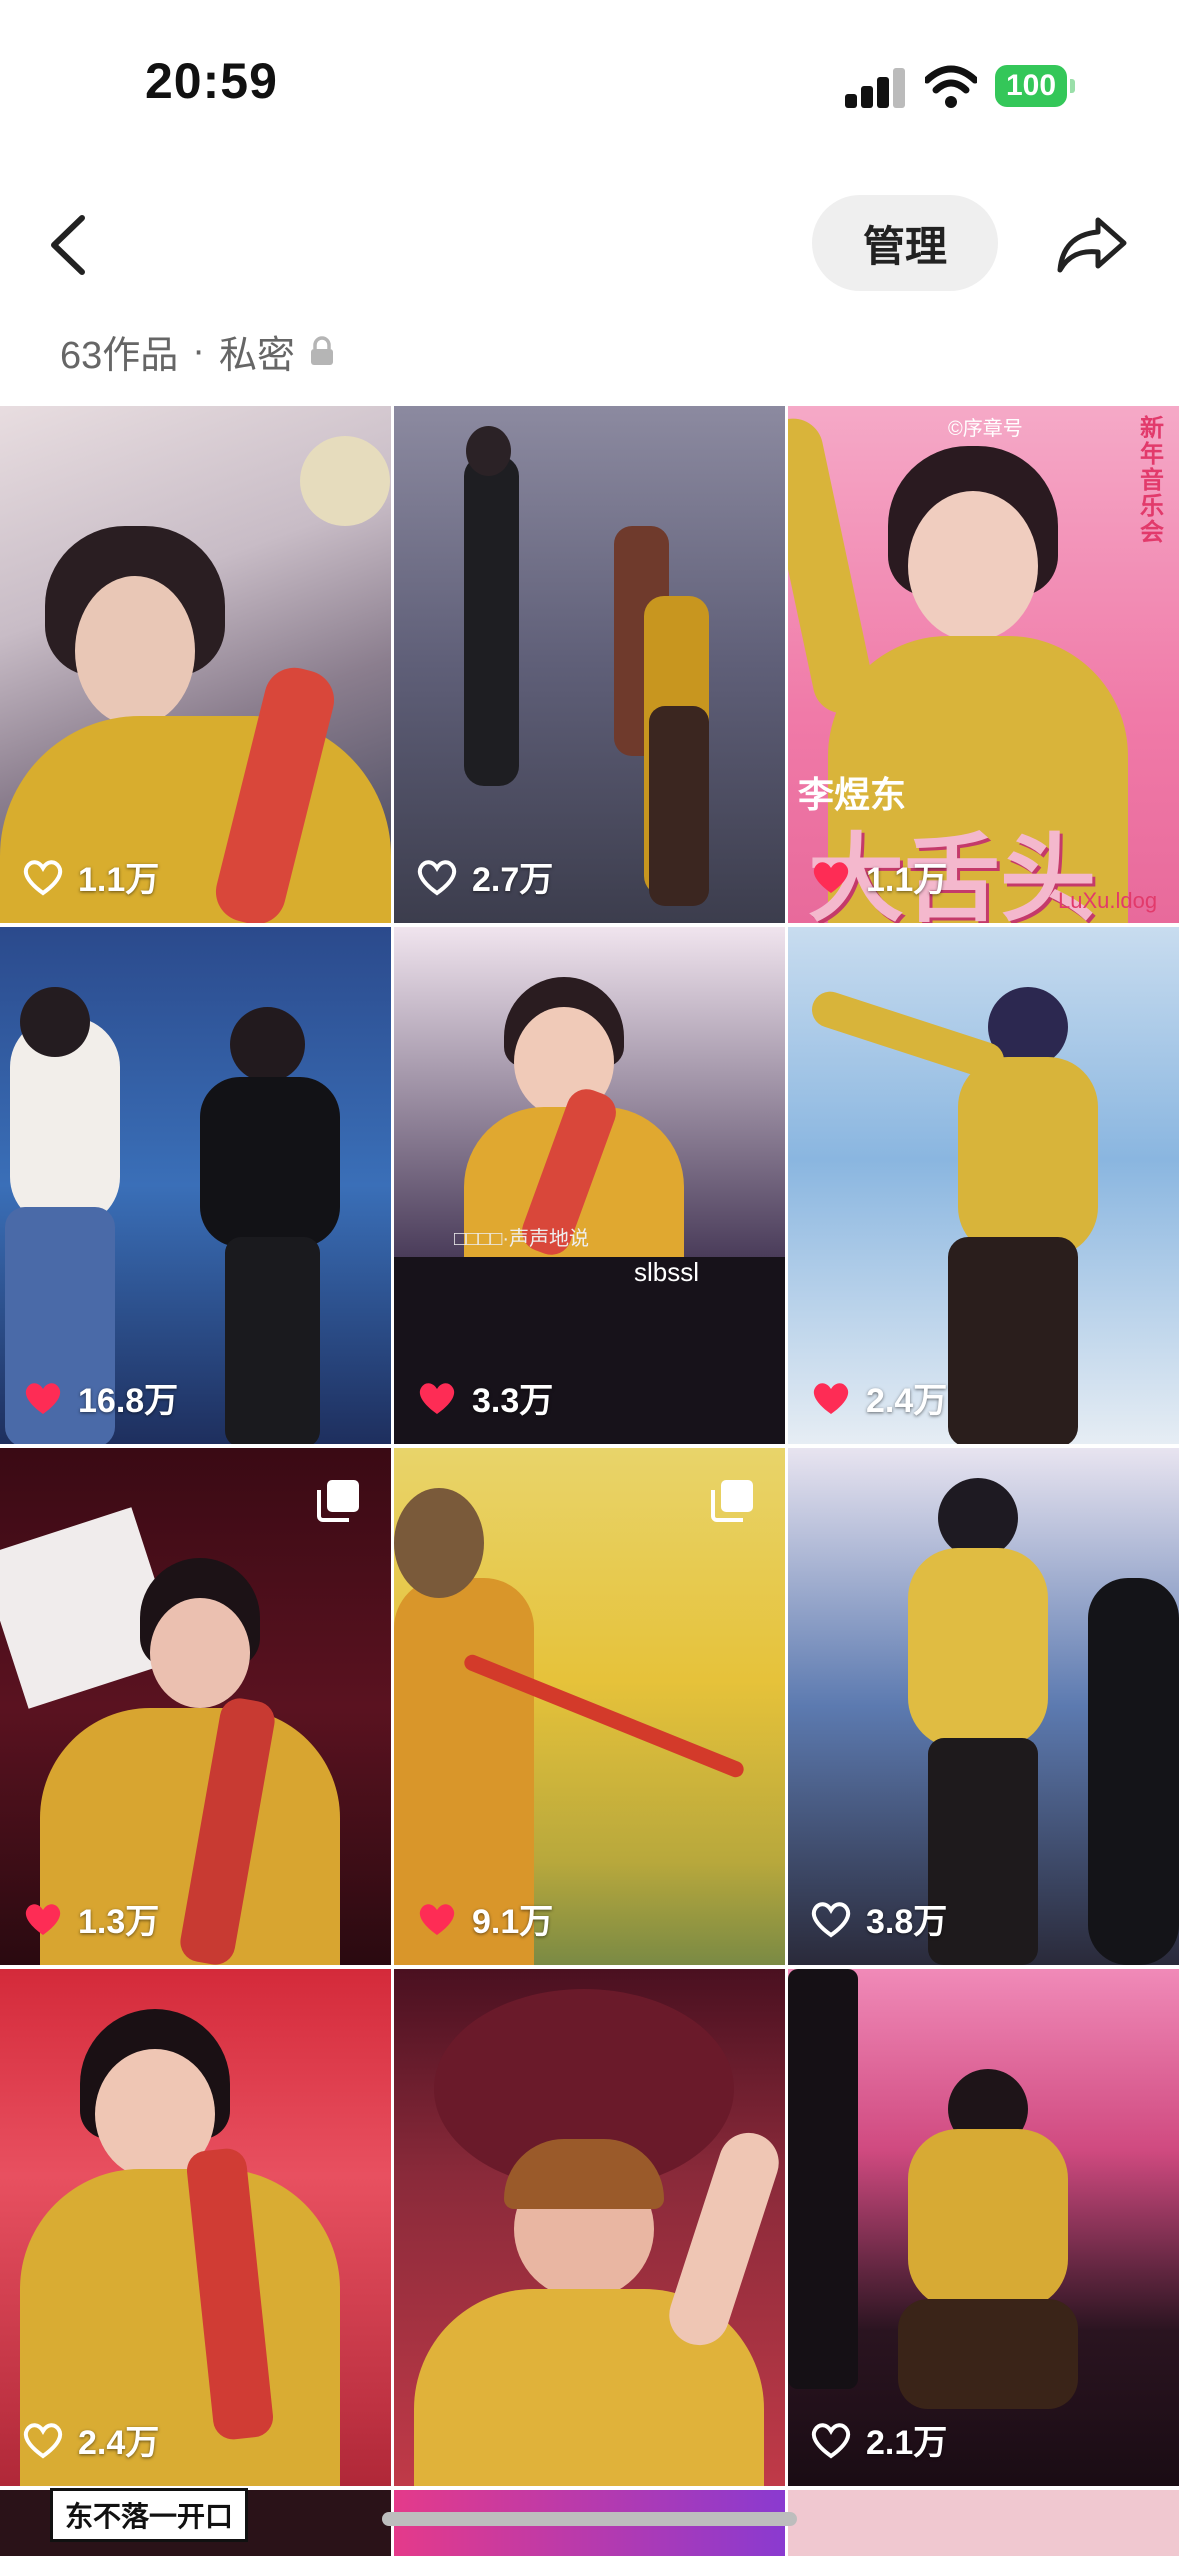 This screenshot has height=2556, width=1179. What do you see at coordinates (589, 245) in the screenshot?
I see `top-nav: 管理` at bounding box center [589, 245].